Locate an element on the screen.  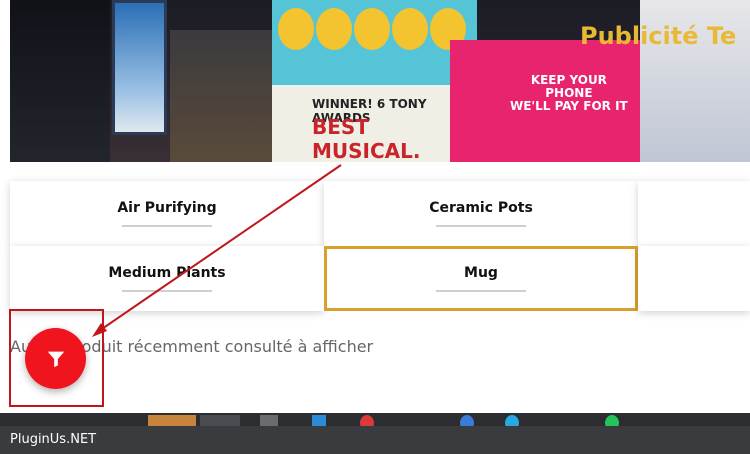
category-partial-right-bottom is located at coordinates (694, 278).